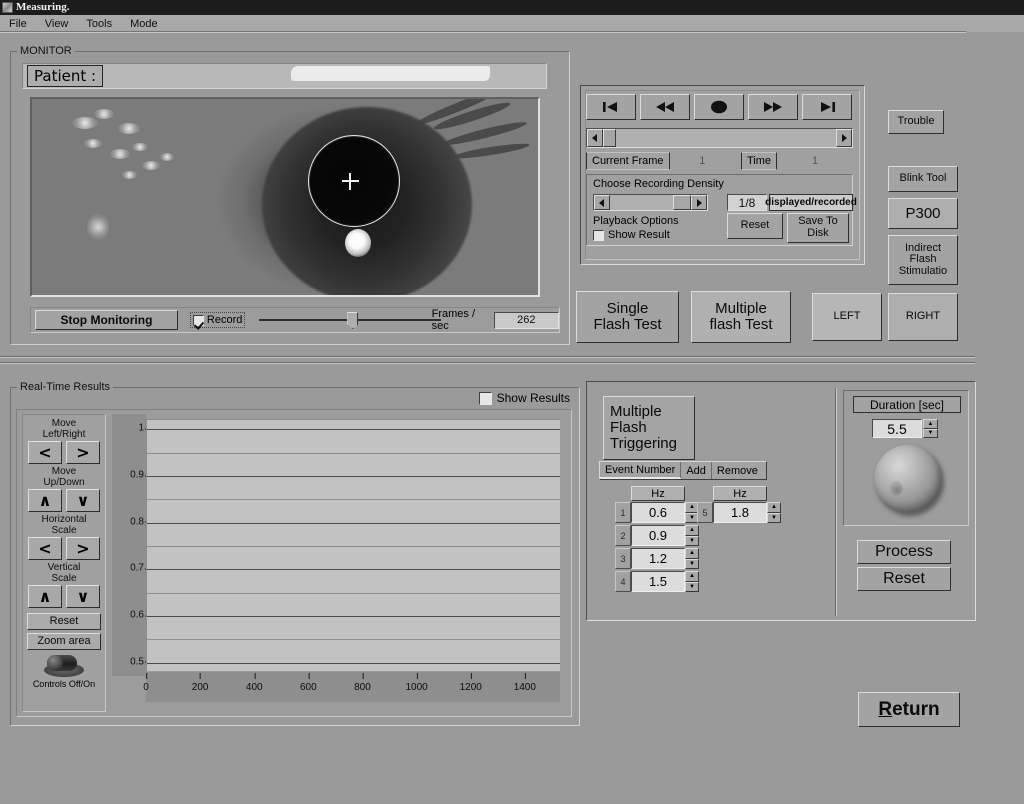 The height and width of the screenshot is (804, 1024). I want to click on save-to-disk-button: Save To Disk, so click(818, 228).